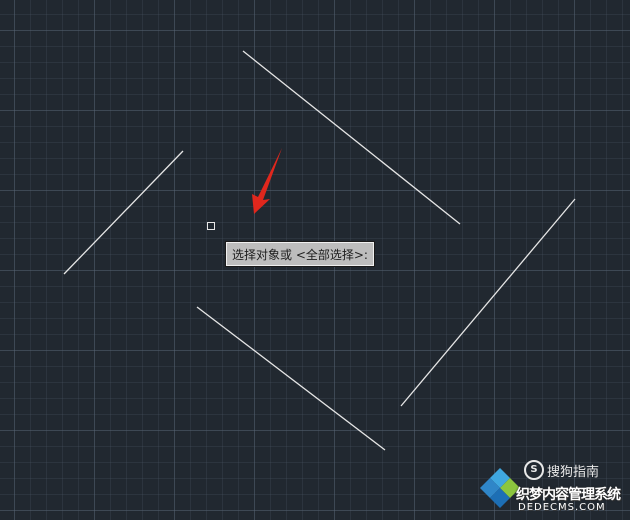  I want to click on sogou-guide-mark: S 搜狗指南, so click(561, 470).